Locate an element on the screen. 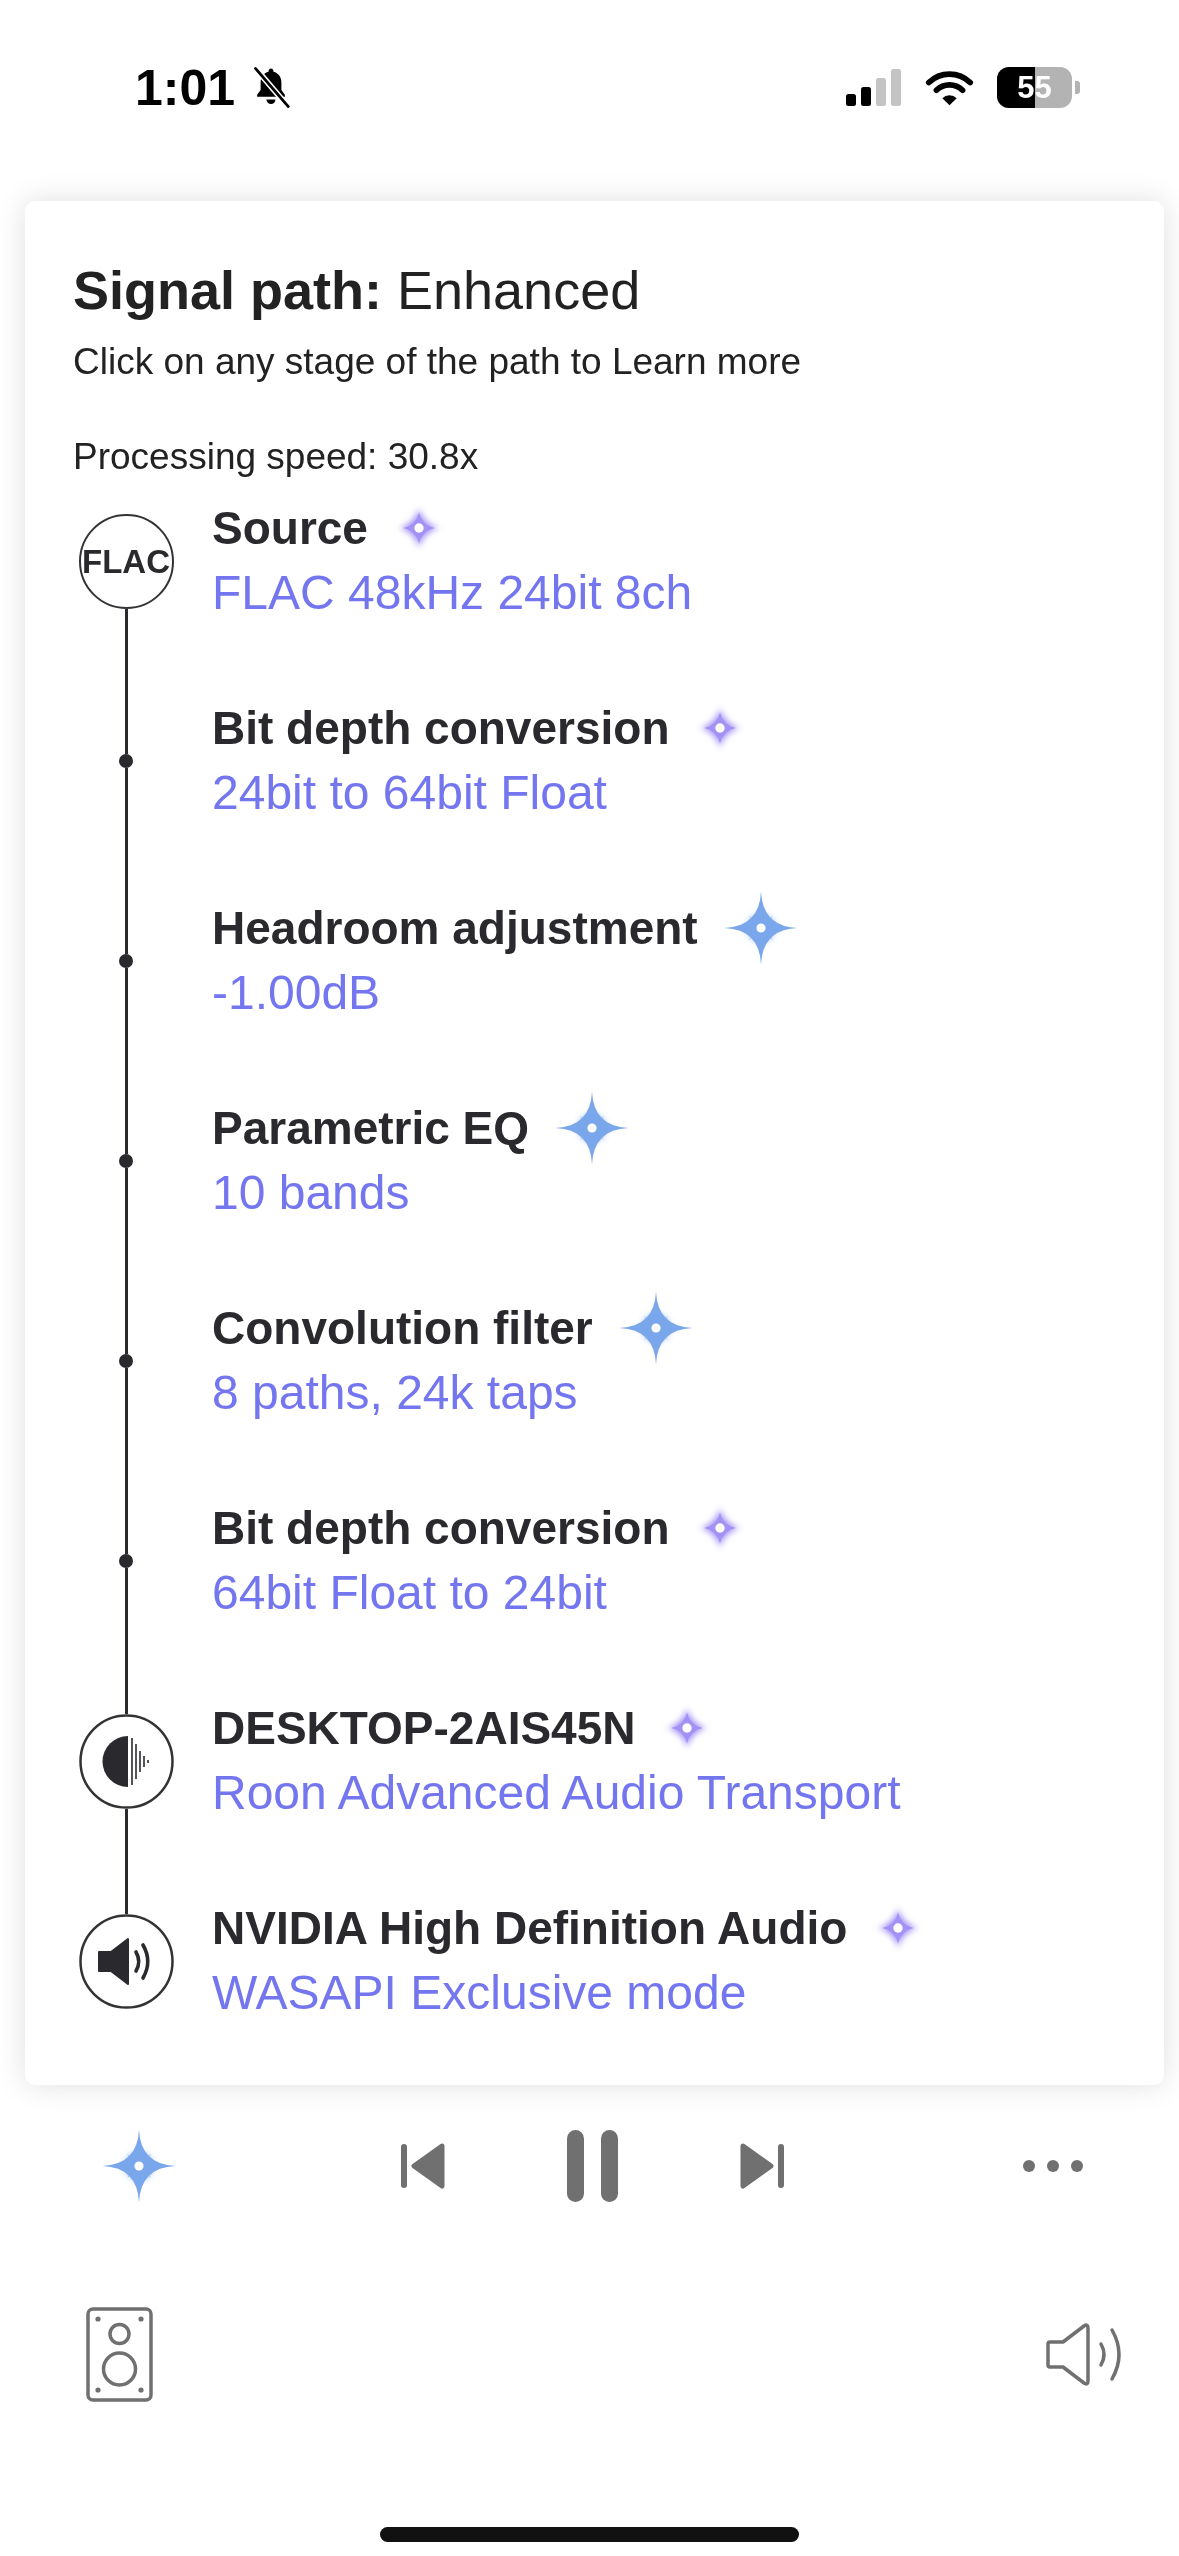 Image resolution: width=1179 pixels, height=2556 pixels. pause-icon is located at coordinates (592, 2166).